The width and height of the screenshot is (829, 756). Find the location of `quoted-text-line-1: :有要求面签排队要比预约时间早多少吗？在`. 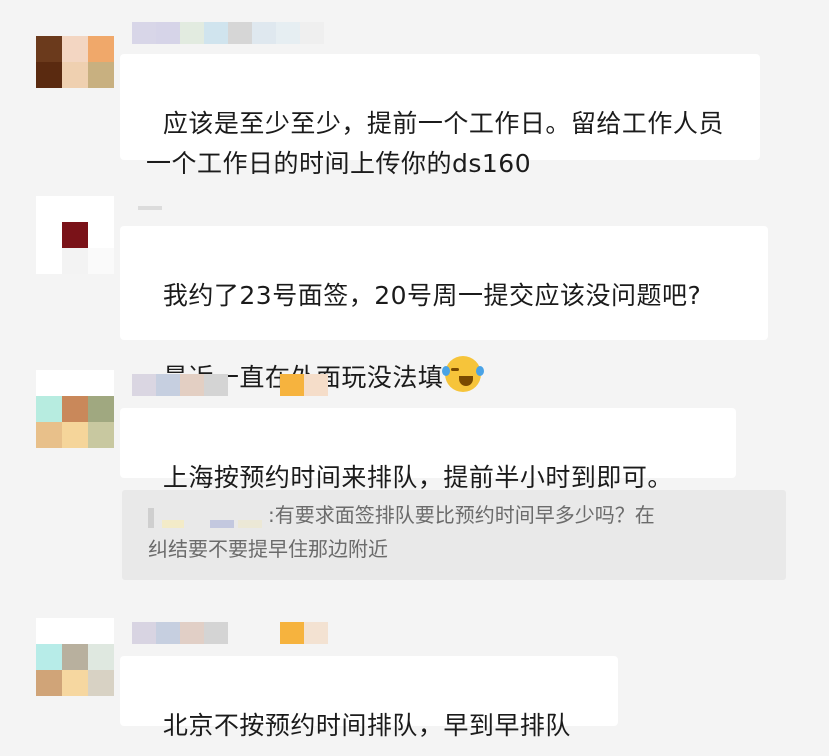

quoted-text-line-1: :有要求面签排队要比预约时间早多少吗？在 is located at coordinates (461, 515).